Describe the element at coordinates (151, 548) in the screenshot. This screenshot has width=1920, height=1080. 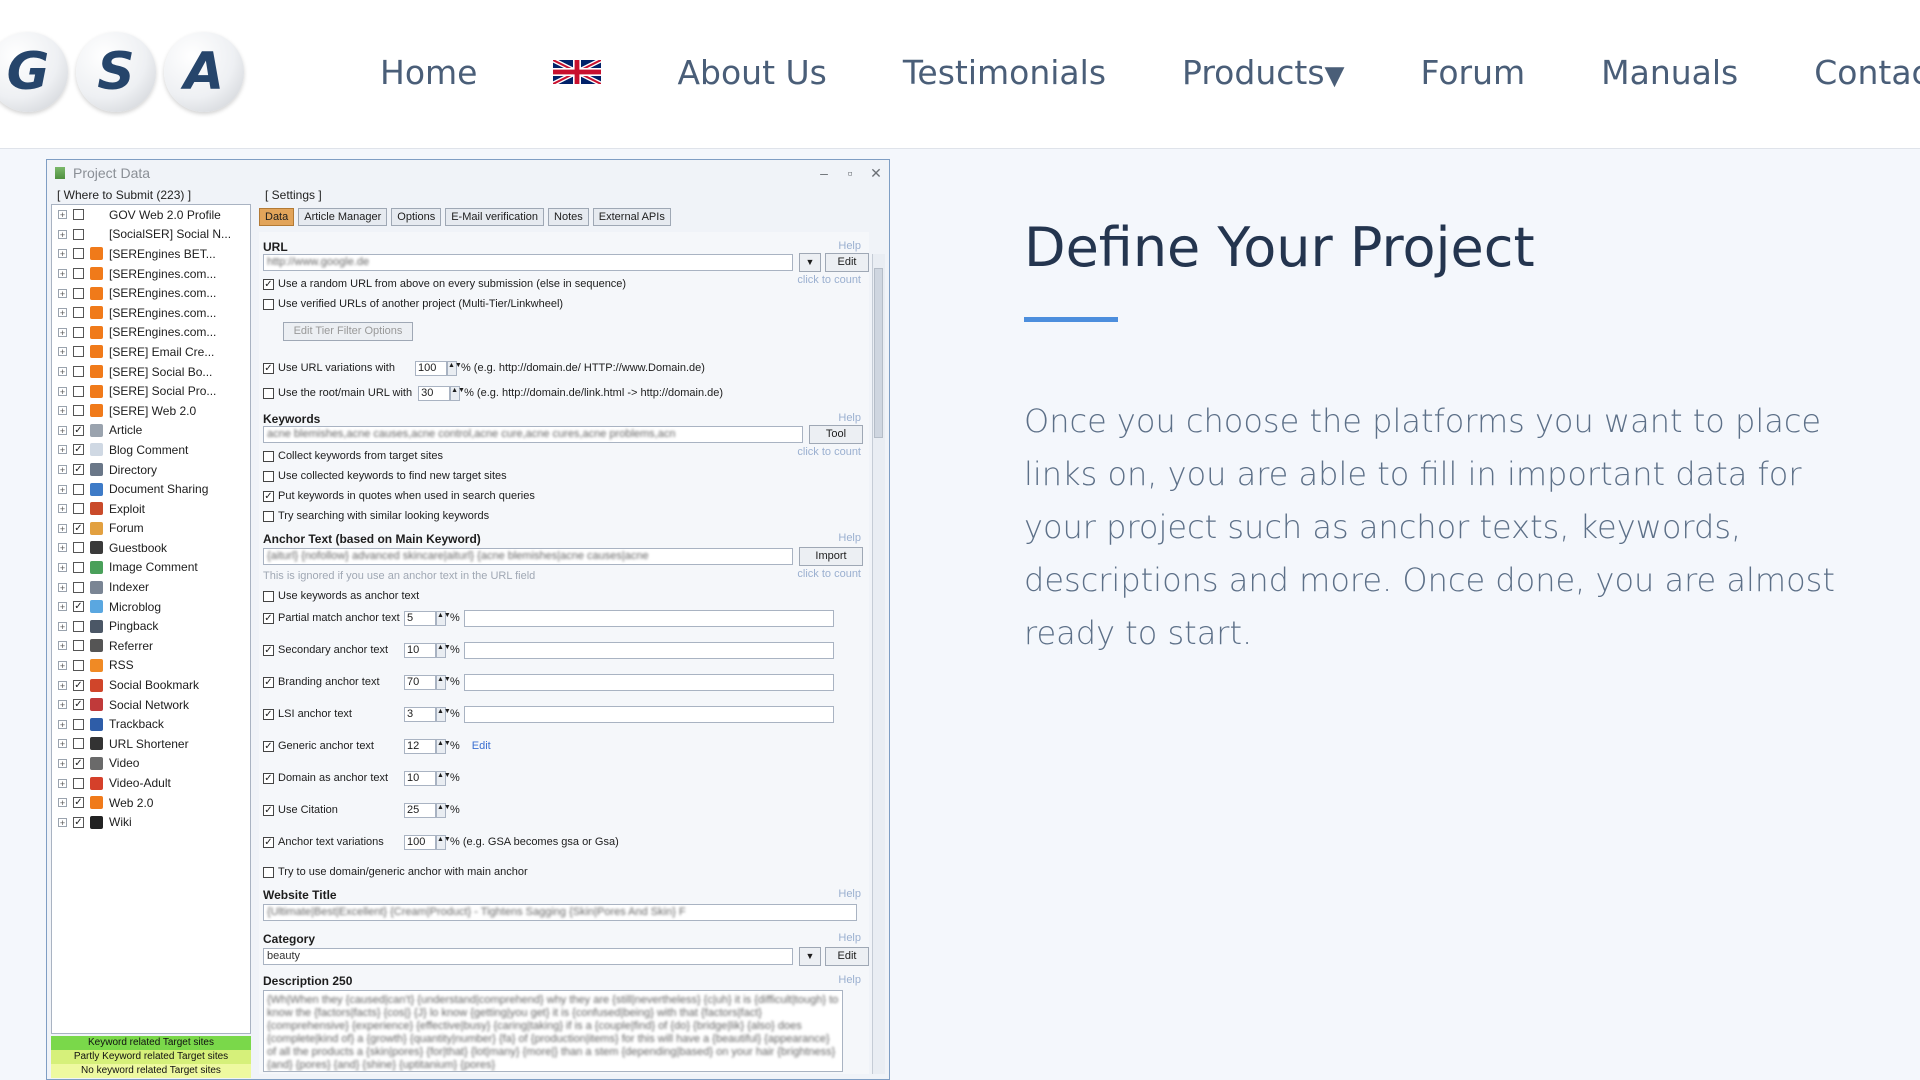
I see `tree-item: + Guestbook` at that location.